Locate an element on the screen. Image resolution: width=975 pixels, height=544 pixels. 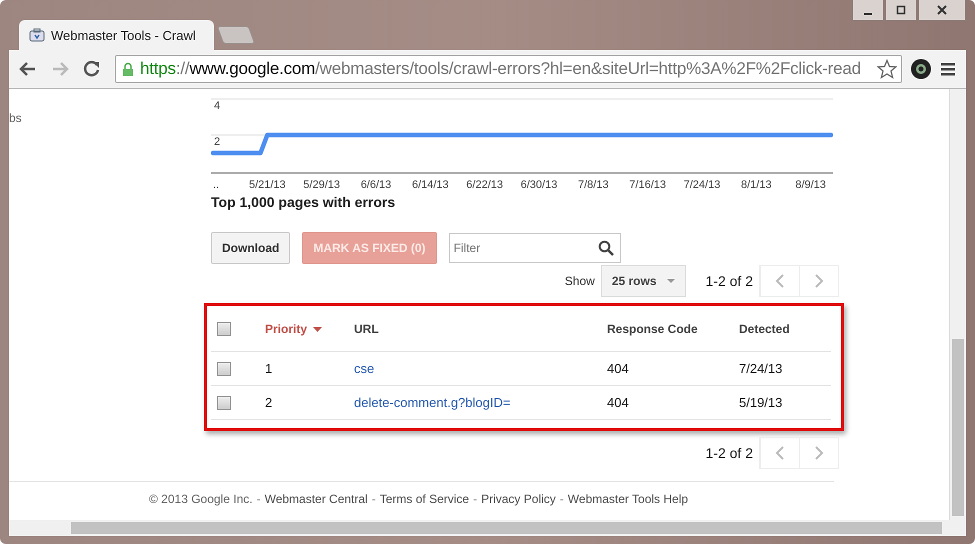
filter-field: Filter is located at coordinates (534, 248).